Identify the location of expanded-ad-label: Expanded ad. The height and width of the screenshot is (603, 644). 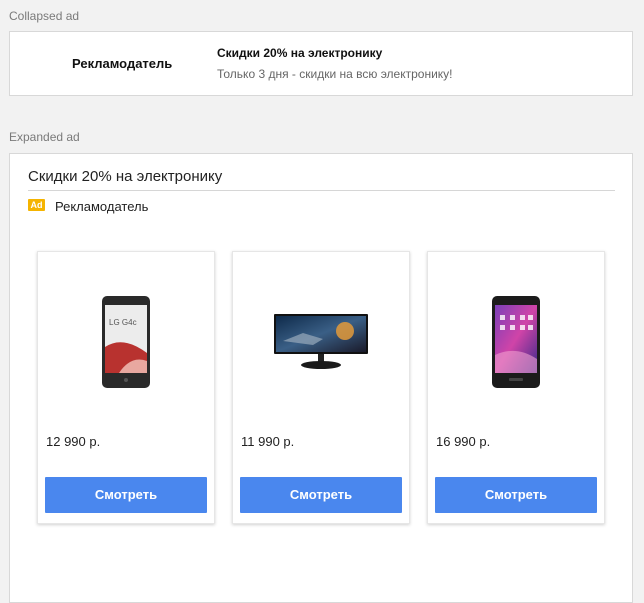
(44, 137).